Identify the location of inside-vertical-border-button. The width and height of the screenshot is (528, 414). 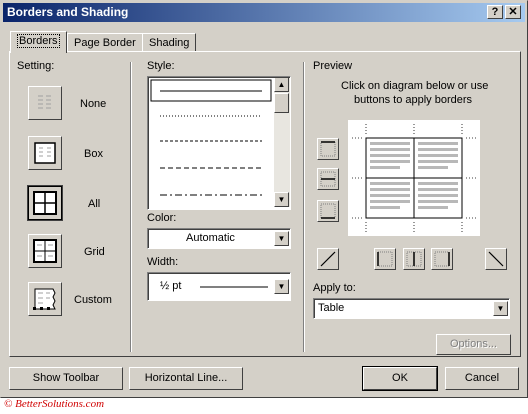
(414, 259).